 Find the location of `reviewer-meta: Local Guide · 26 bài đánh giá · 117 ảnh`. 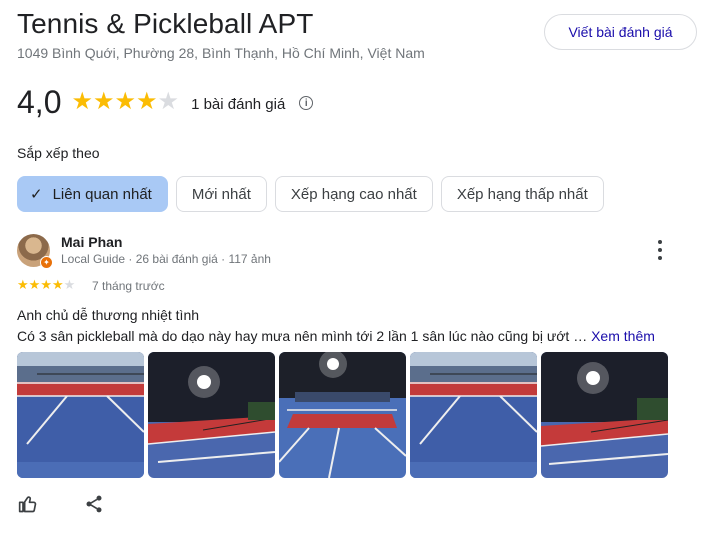

reviewer-meta: Local Guide · 26 bài đánh giá · 117 ảnh is located at coordinates (166, 259).